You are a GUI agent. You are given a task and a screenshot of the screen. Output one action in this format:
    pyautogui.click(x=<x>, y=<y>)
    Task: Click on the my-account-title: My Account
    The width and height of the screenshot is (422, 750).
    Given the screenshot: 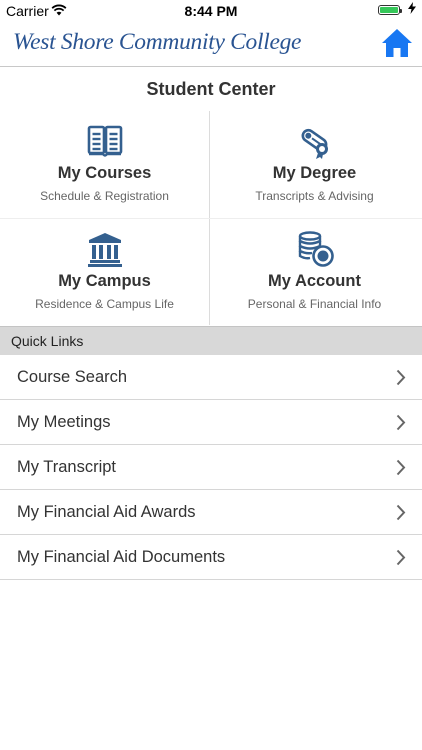 What is the action you would take?
    pyautogui.click(x=314, y=281)
    